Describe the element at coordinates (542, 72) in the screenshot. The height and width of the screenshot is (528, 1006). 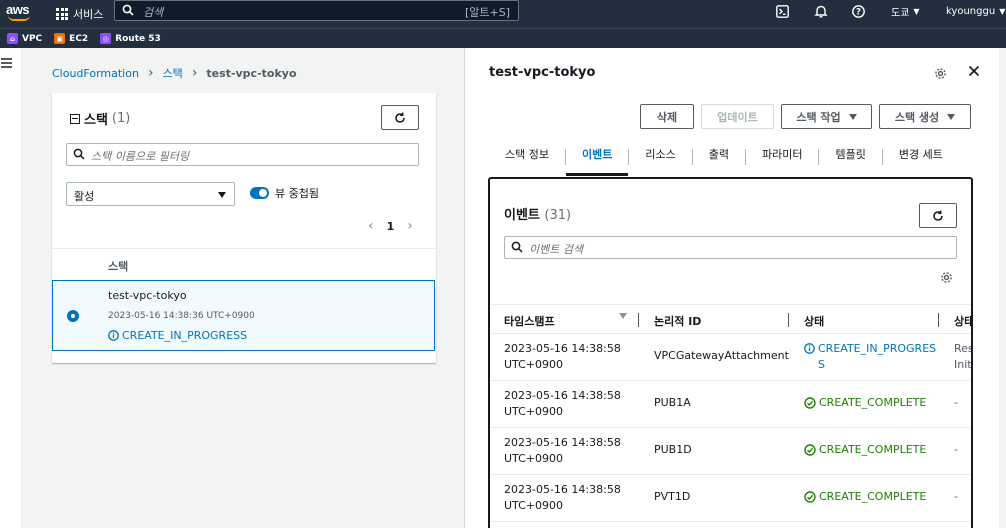
I see `detail-title: test-vpc-tokyo` at that location.